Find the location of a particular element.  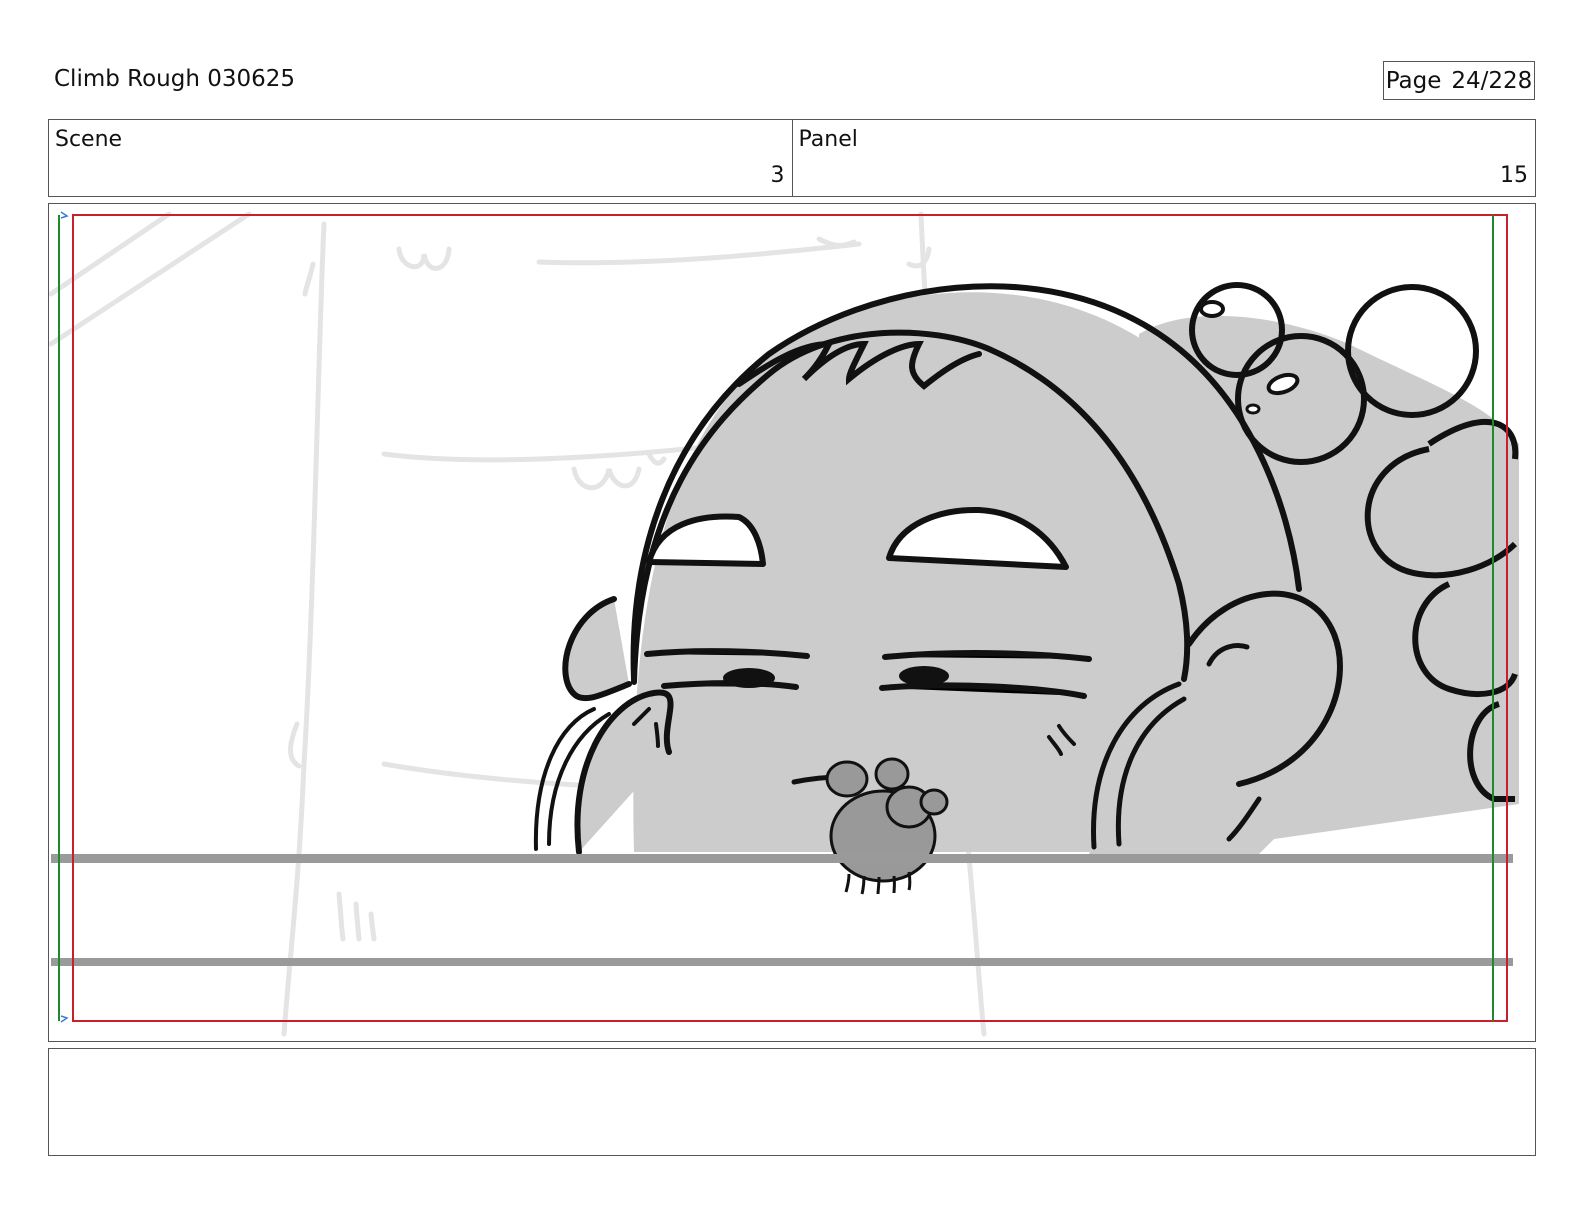

panel-label: Panel is located at coordinates (828, 139).